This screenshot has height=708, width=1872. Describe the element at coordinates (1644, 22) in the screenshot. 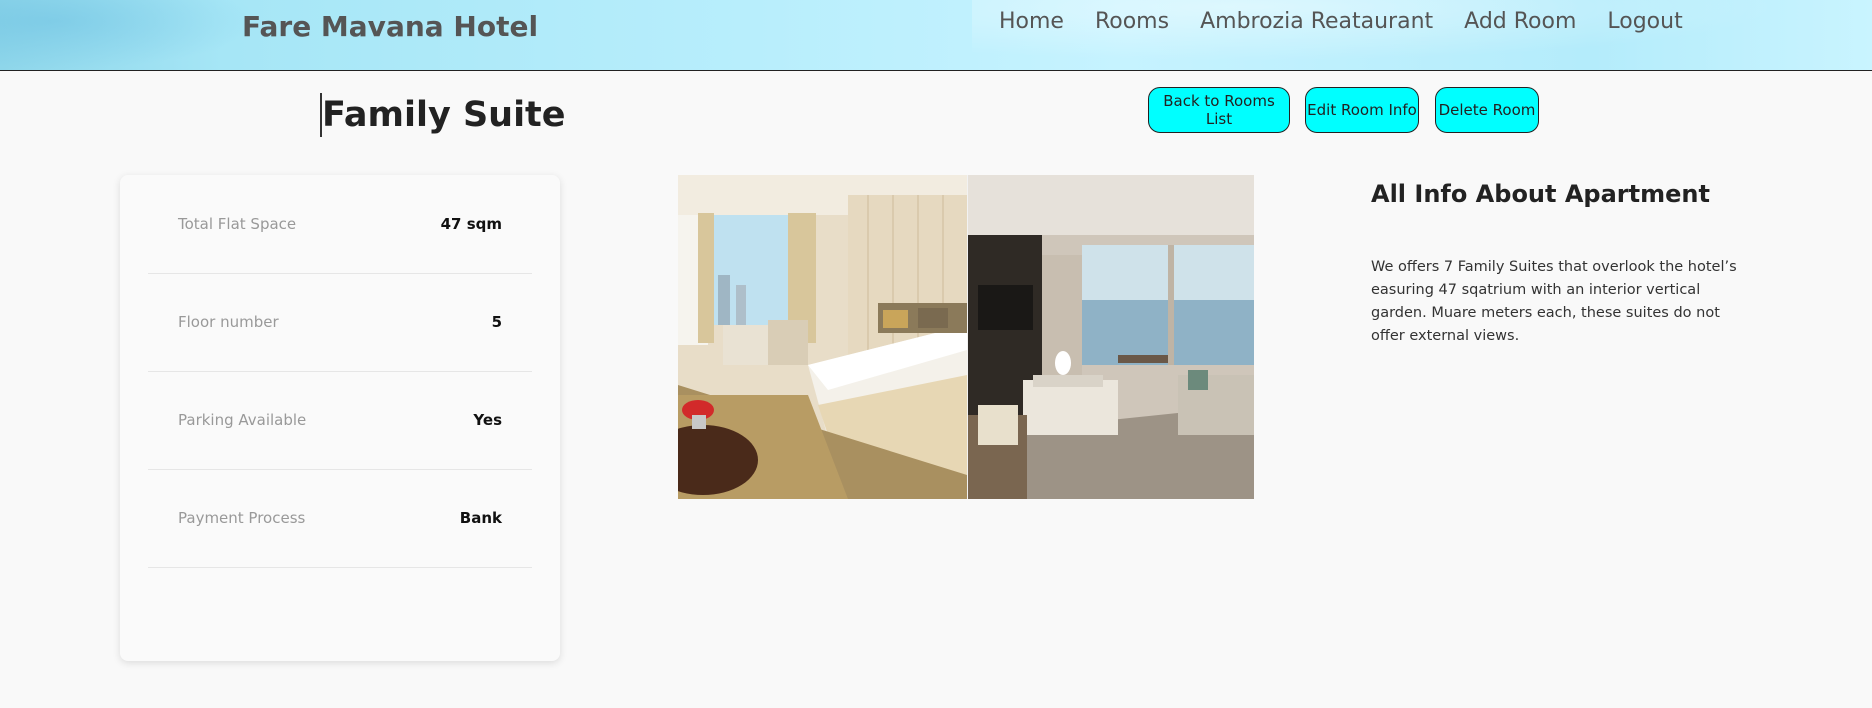

I see `nav-logout: Logout` at that location.